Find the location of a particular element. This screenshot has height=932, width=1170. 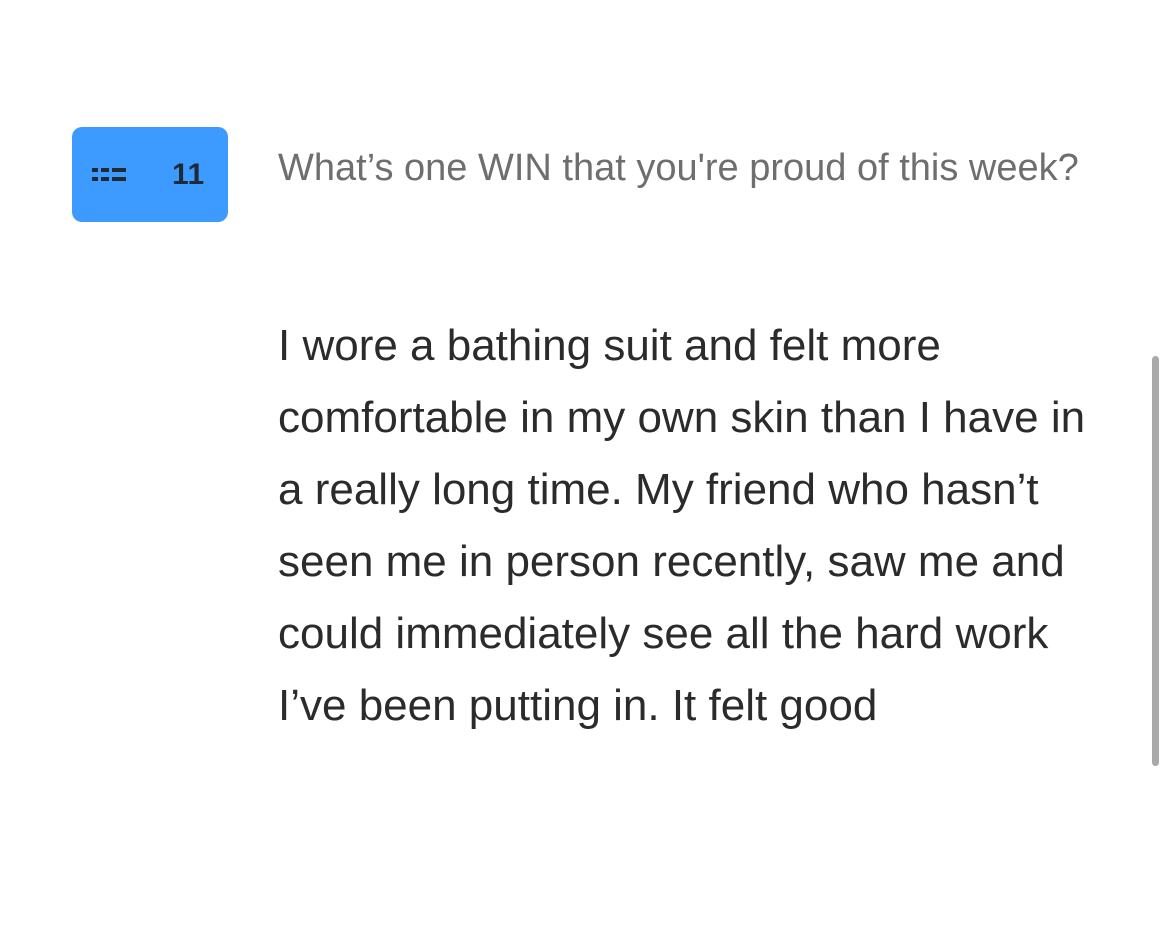

question-number-badge: 11 is located at coordinates (150, 174).